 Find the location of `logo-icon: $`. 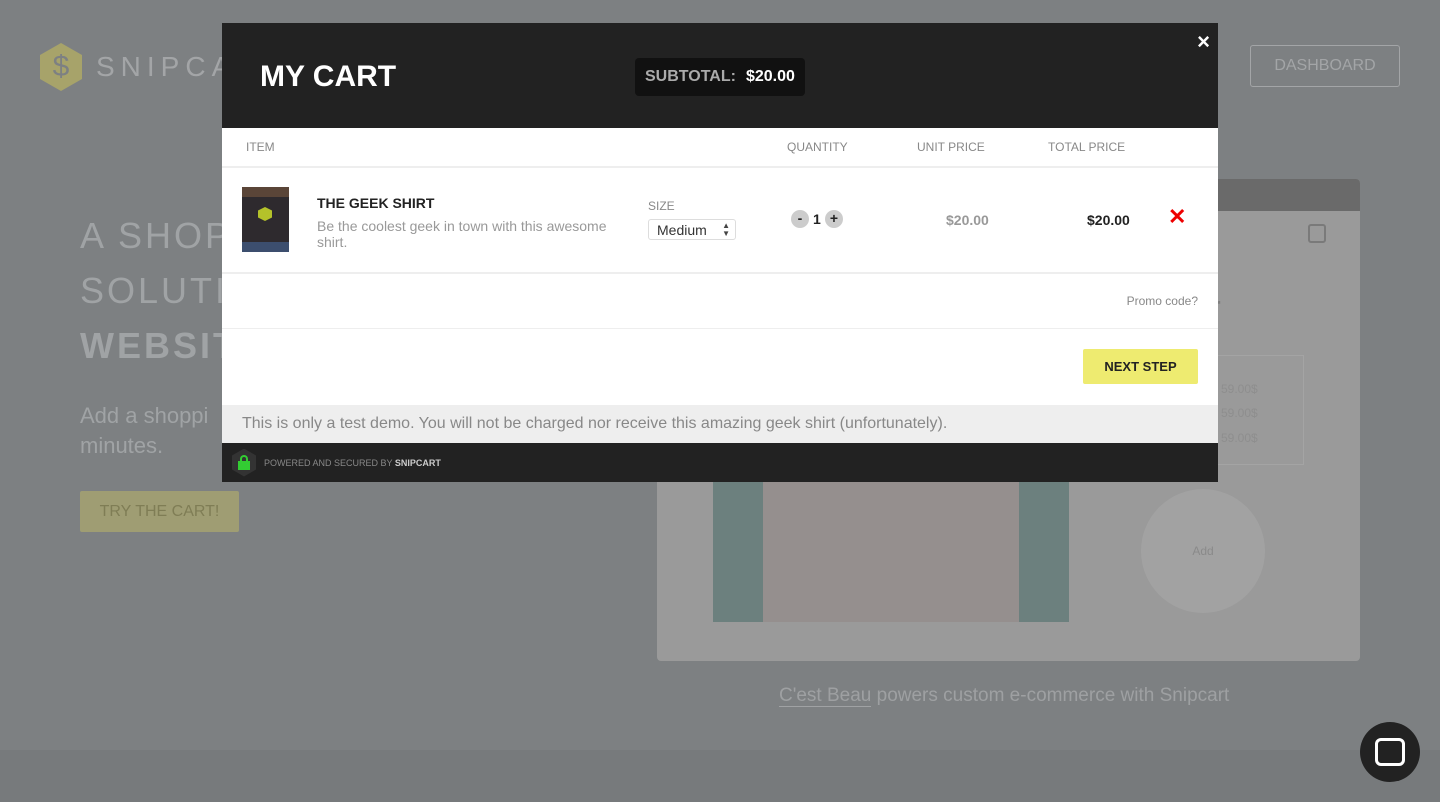

logo-icon: $ is located at coordinates (61, 67).